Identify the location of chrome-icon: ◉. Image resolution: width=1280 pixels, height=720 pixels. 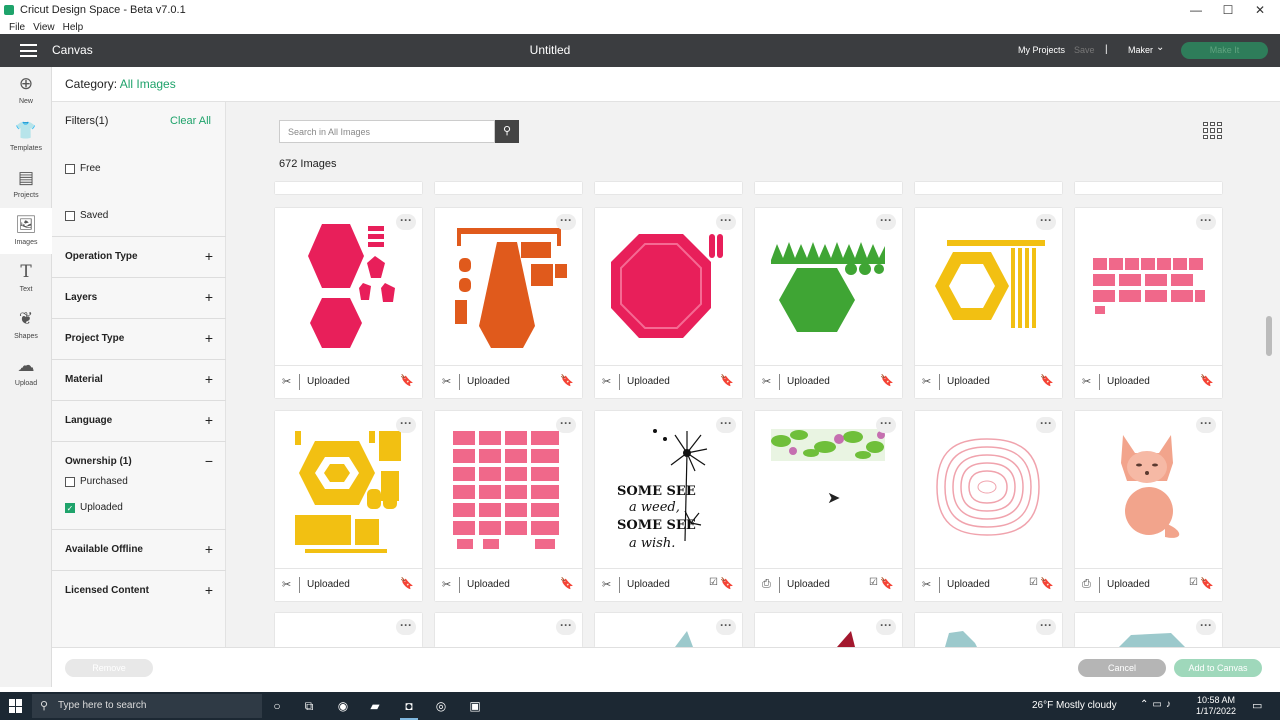
(343, 706).